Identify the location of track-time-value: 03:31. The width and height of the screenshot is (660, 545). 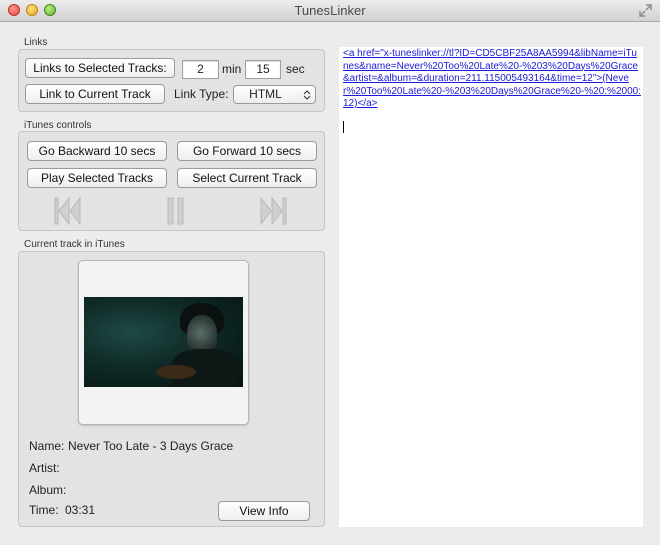
(80, 510).